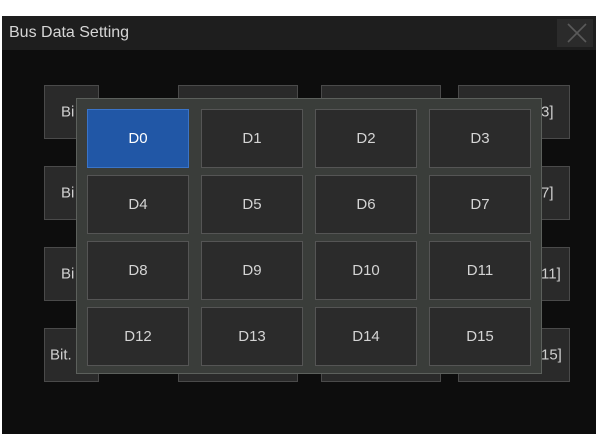  I want to click on bit-button-label: 7], so click(547, 193).